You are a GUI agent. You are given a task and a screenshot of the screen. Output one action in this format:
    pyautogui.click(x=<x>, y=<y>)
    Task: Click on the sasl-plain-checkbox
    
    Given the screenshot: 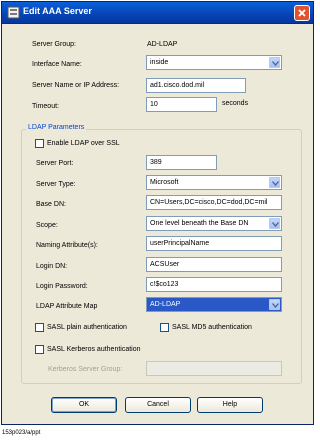 What is the action you would take?
    pyautogui.click(x=39, y=327)
    